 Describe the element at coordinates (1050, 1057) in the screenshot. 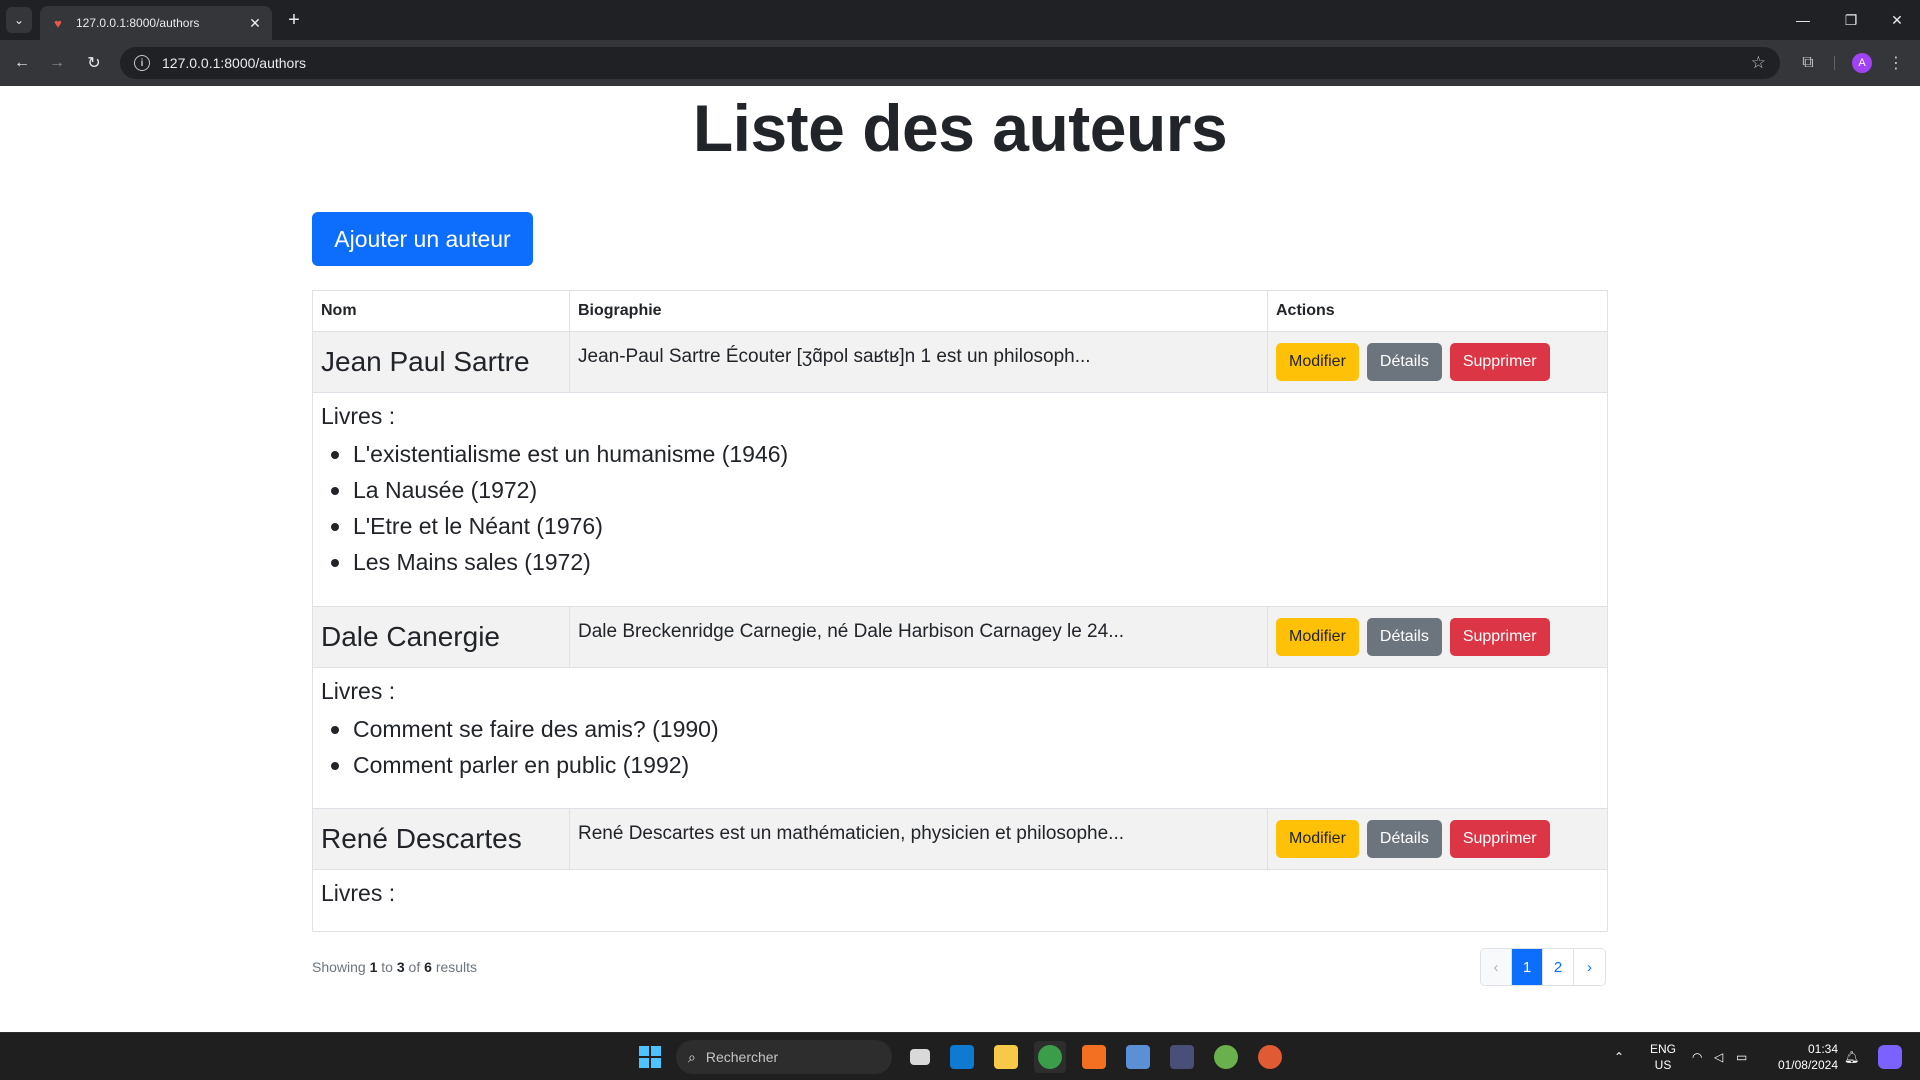

I see `chrome-icon` at that location.